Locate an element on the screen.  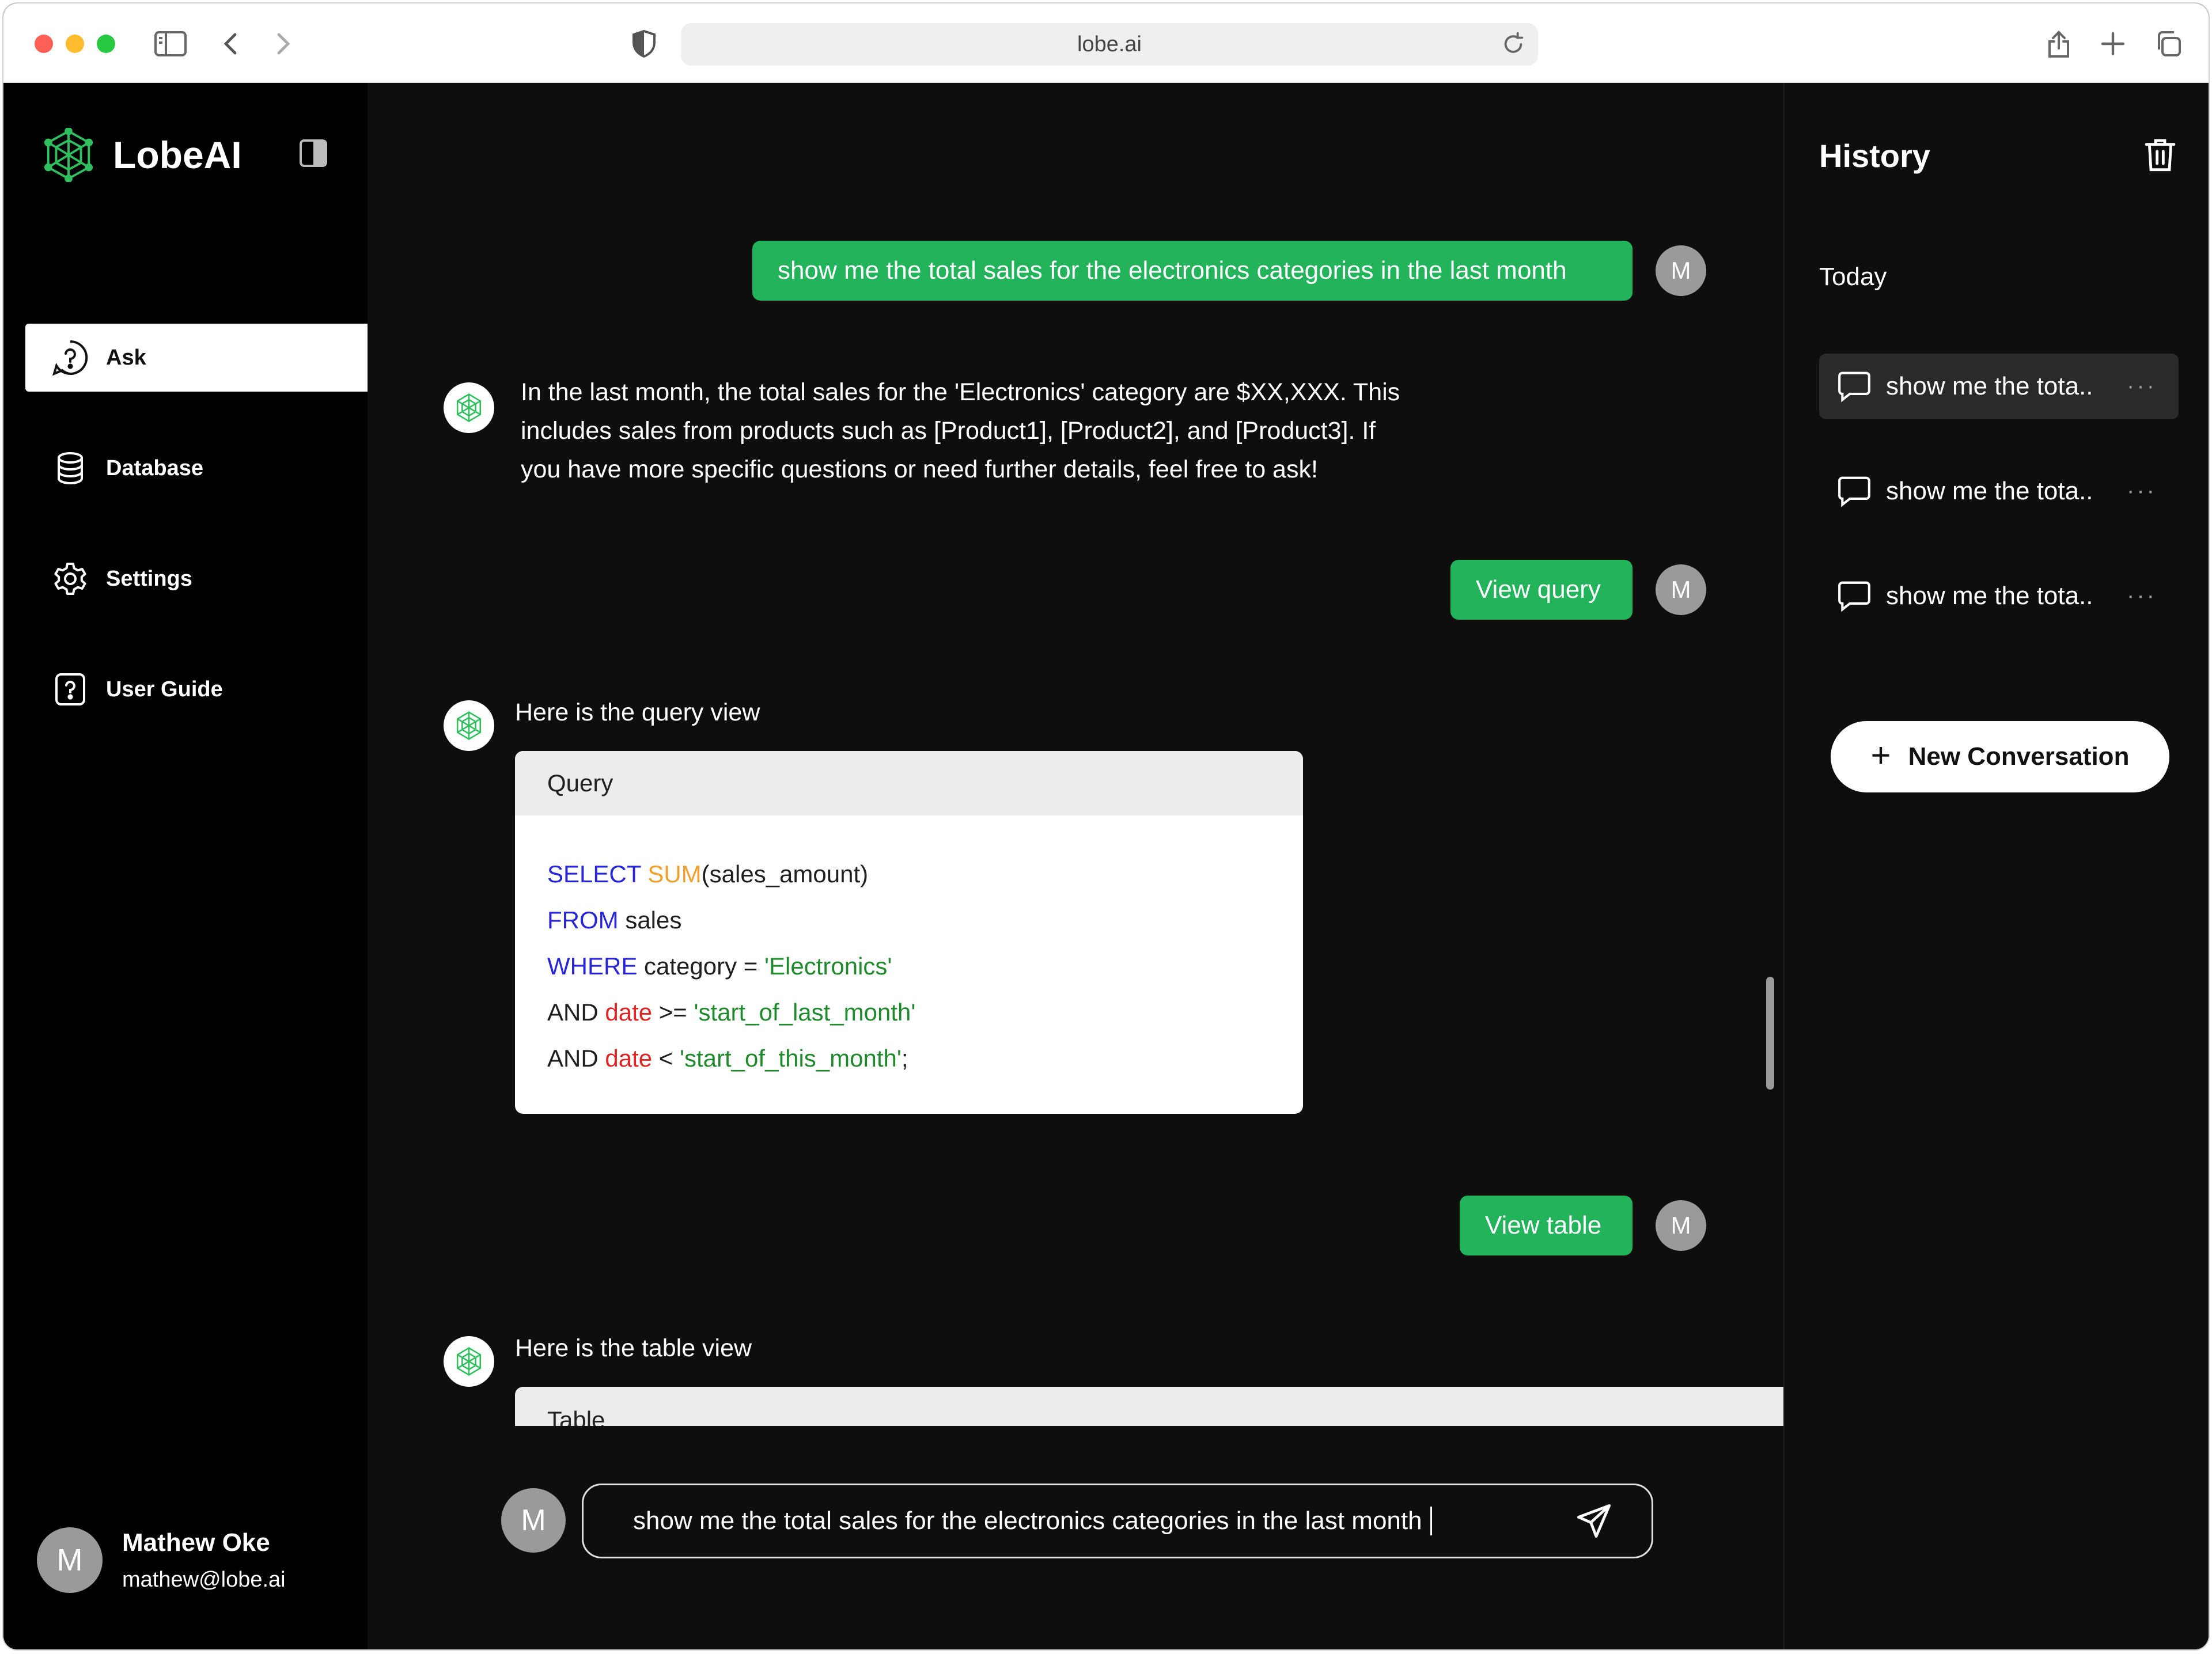
database-icon is located at coordinates (70, 468).